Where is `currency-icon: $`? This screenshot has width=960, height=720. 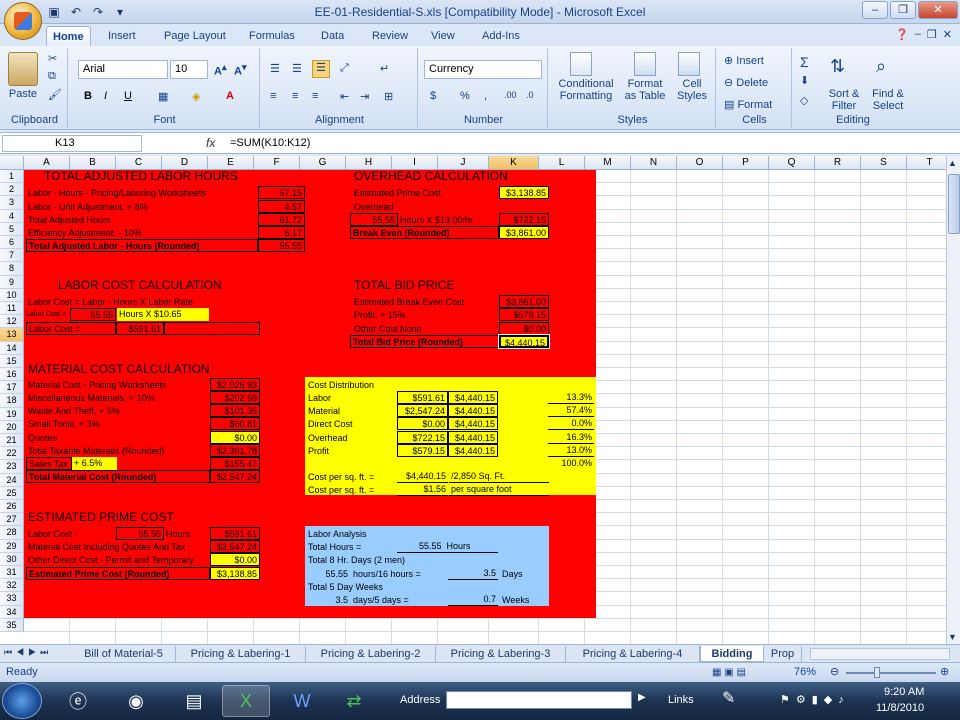
currency-icon: $ is located at coordinates (433, 96).